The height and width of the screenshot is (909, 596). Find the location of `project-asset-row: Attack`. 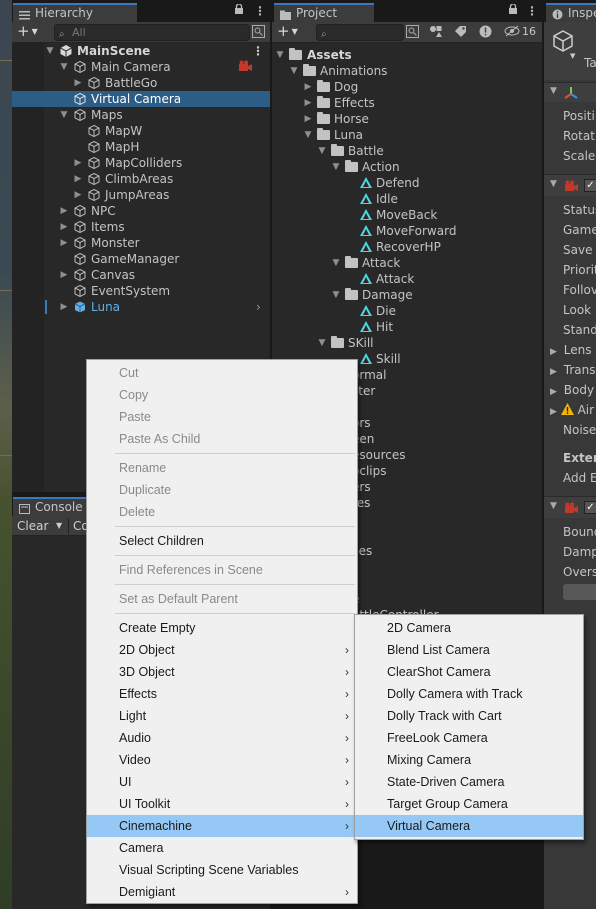

project-asset-row: Attack is located at coordinates (407, 279).